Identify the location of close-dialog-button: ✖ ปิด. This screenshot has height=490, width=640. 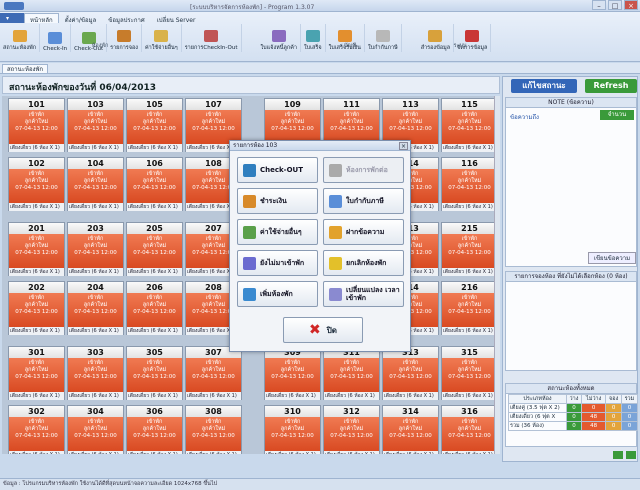
(323, 330).